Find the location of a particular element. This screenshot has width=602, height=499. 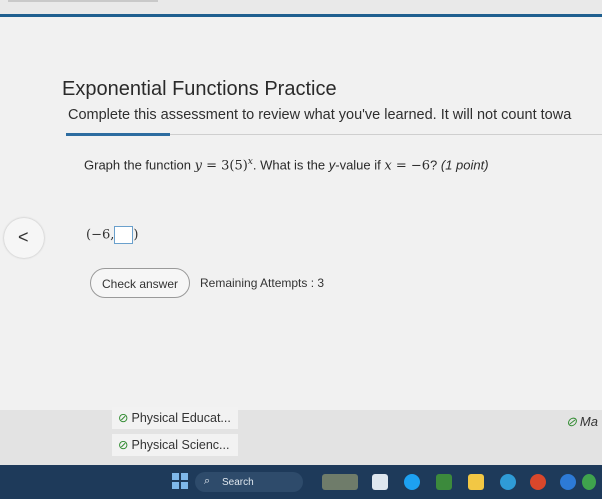

browser-top-strip is located at coordinates (301, 7).